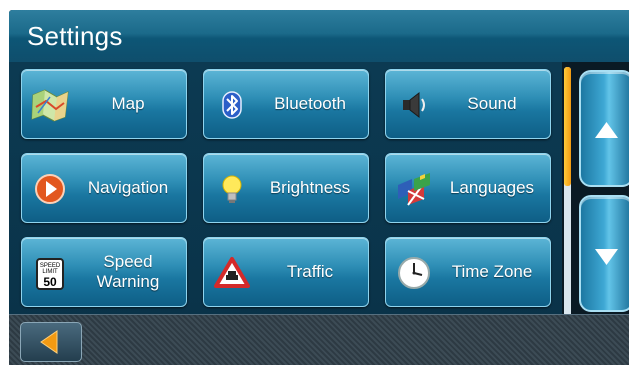  Describe the element at coordinates (492, 272) in the screenshot. I see `tile-label: Time Zone` at that location.